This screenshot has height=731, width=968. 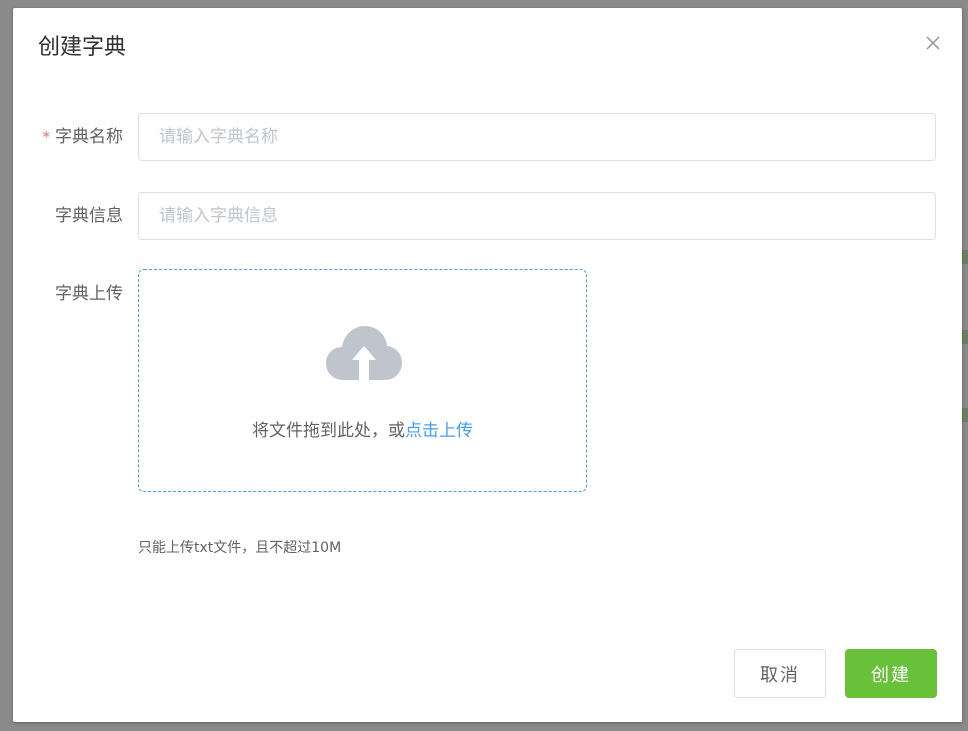 I want to click on close-button, so click(x=933, y=43).